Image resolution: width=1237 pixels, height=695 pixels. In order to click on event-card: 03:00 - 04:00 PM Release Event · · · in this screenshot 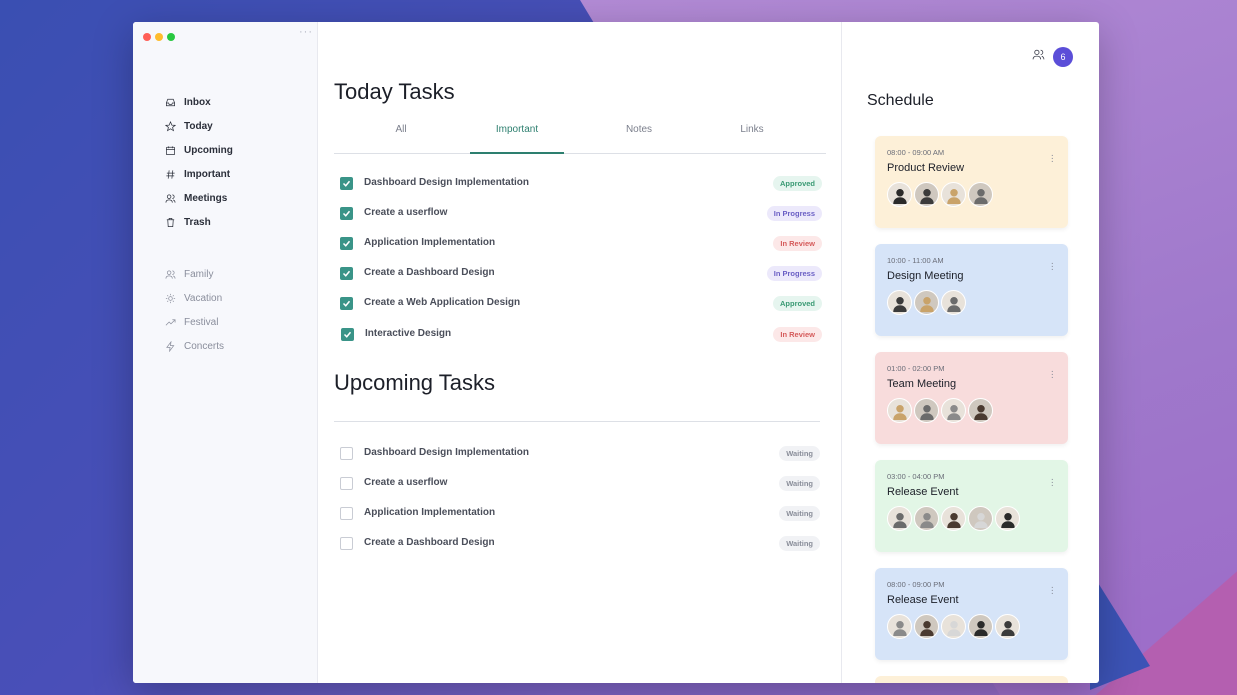, I will do `click(971, 506)`.